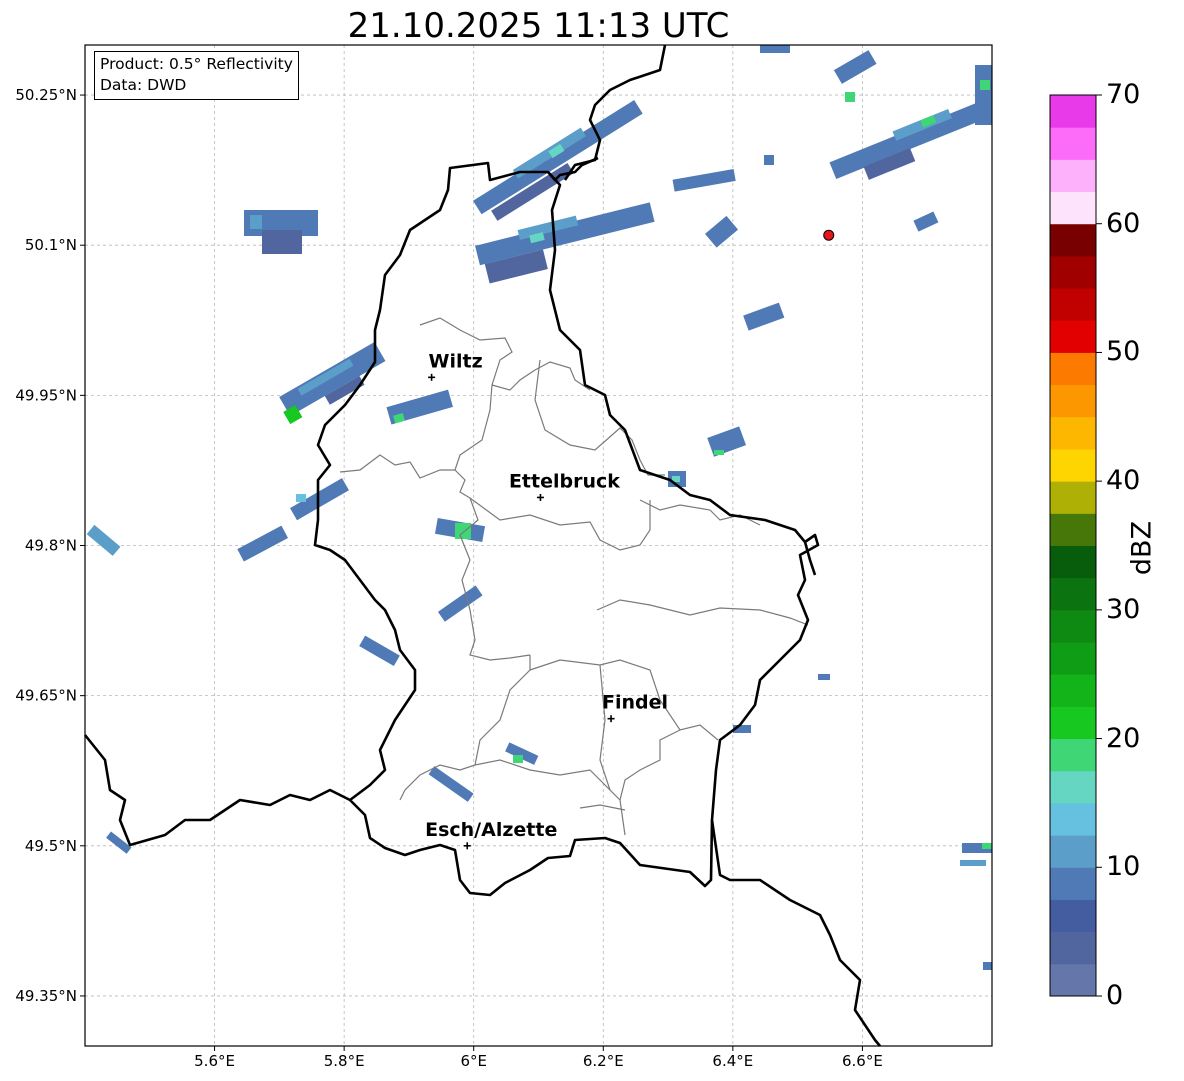  I want to click on tick-label-lon: 6°E, so click(473, 1061).